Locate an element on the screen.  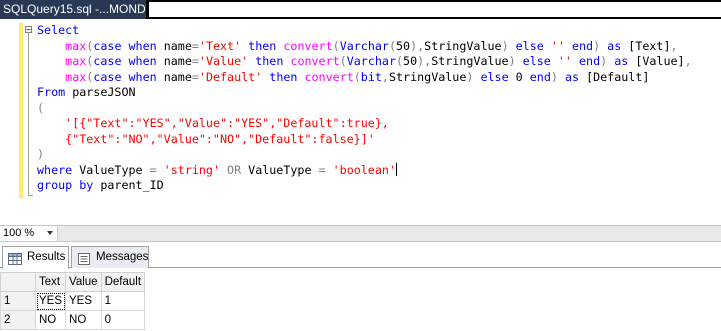
code-token: 0 is located at coordinates (519, 76).